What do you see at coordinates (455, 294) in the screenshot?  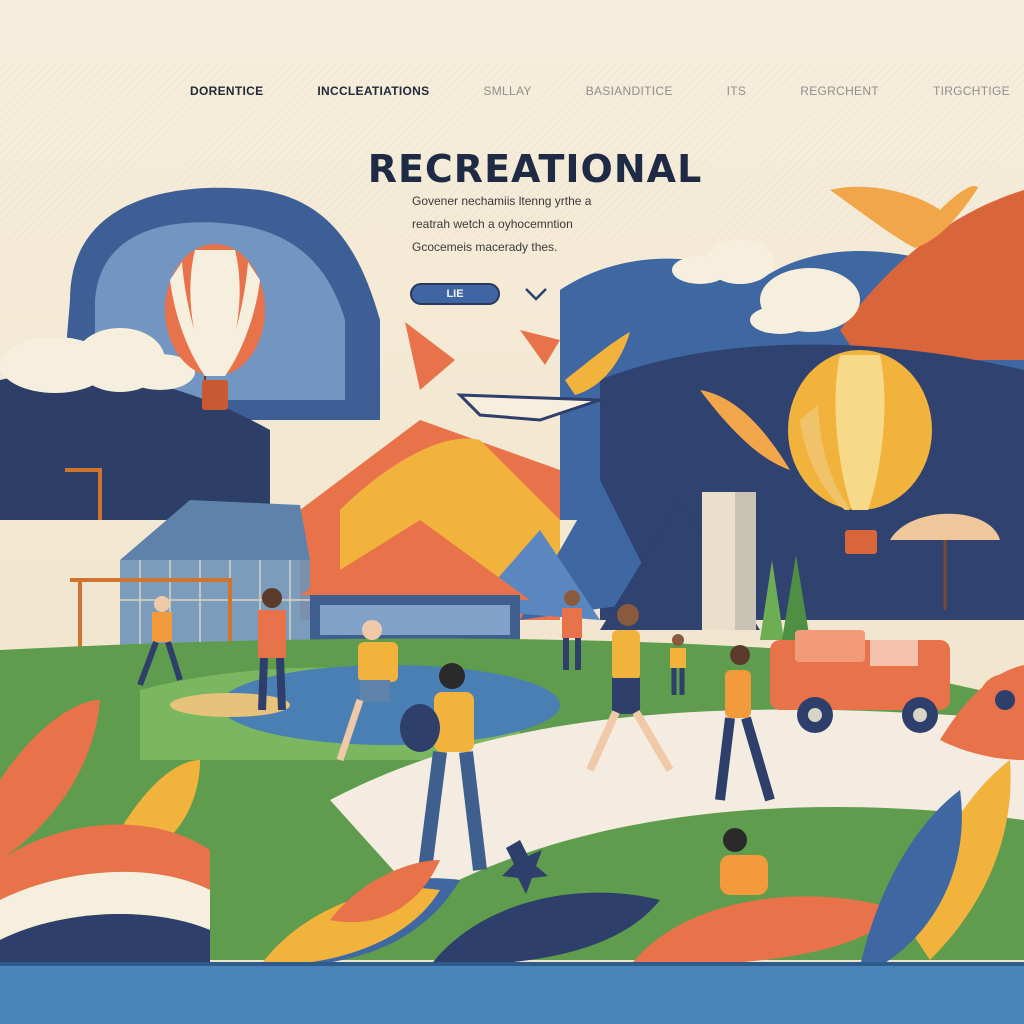 I see `cta-button: LIE` at bounding box center [455, 294].